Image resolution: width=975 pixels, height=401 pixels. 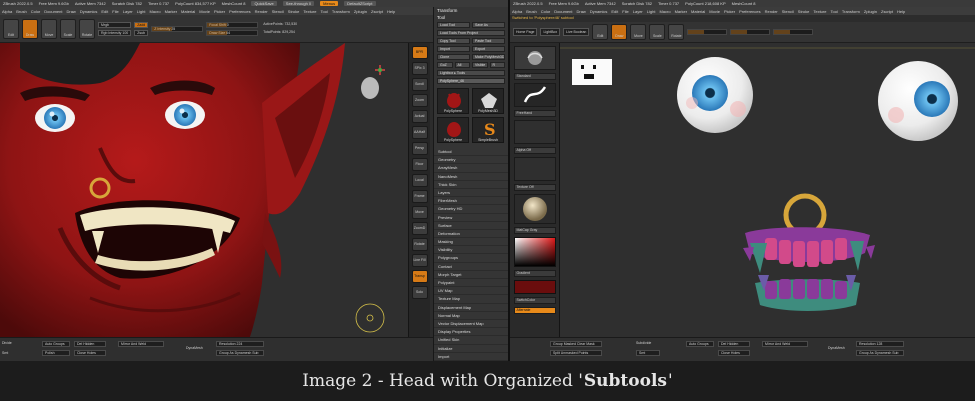 What do you see at coordinates (419, 68) in the screenshot?
I see `viewport-tool-button: SPix 3` at bounding box center [419, 68].